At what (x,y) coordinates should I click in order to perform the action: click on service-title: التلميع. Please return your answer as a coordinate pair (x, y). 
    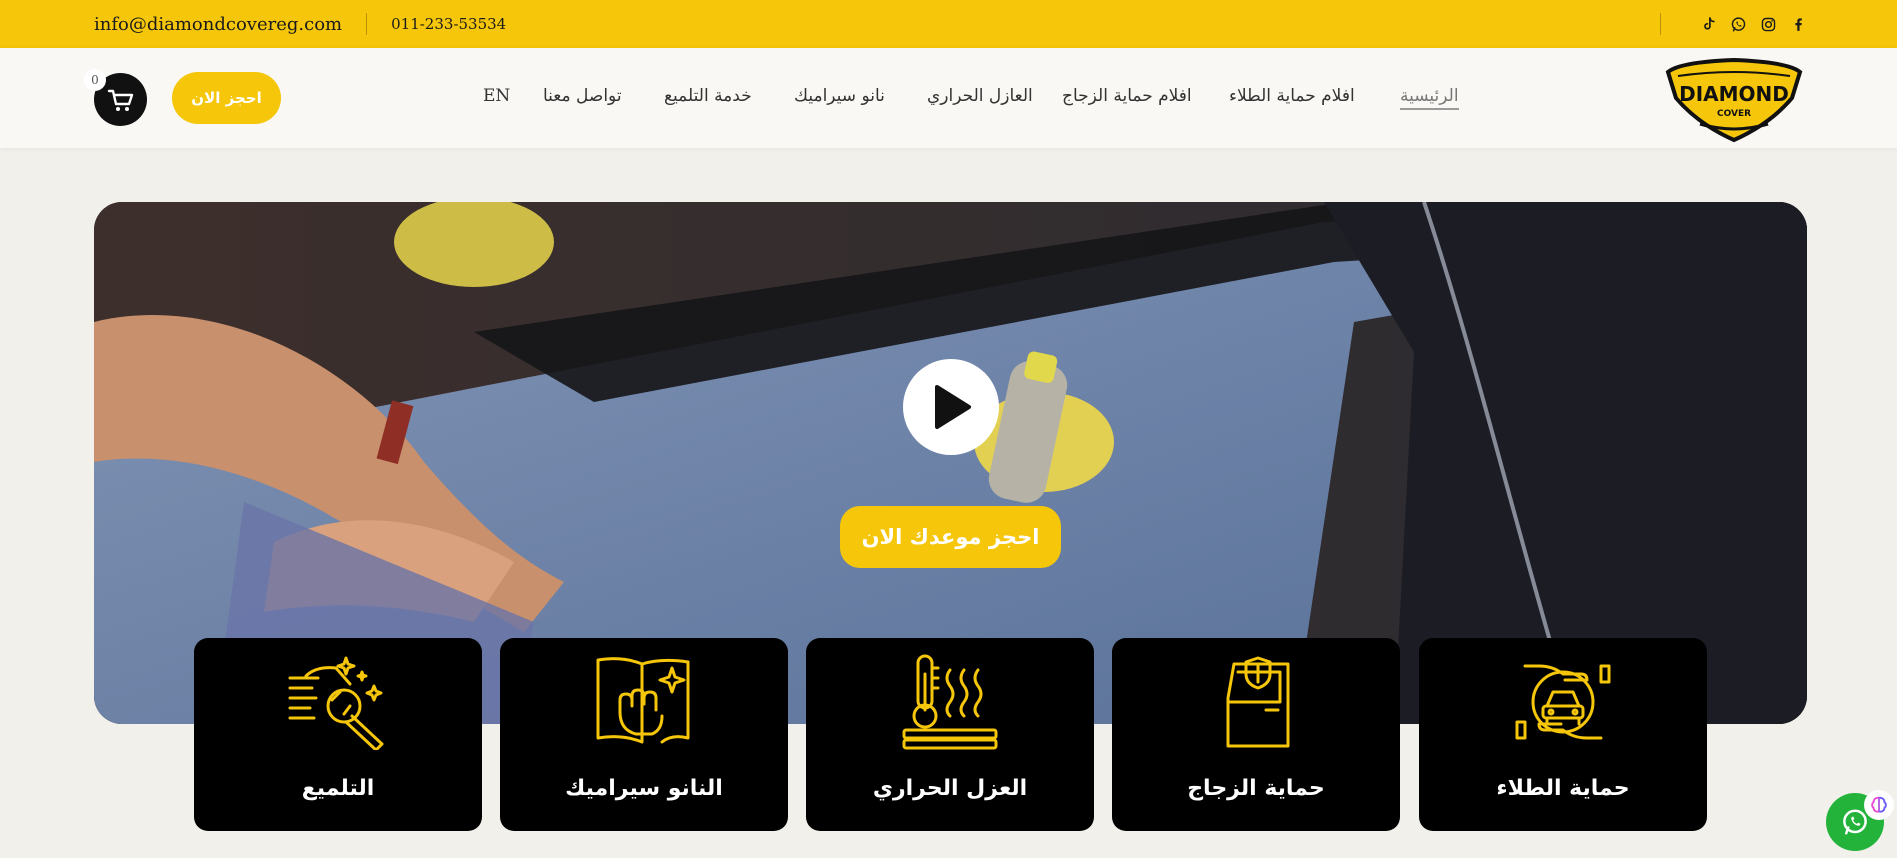
    Looking at the image, I should click on (338, 788).